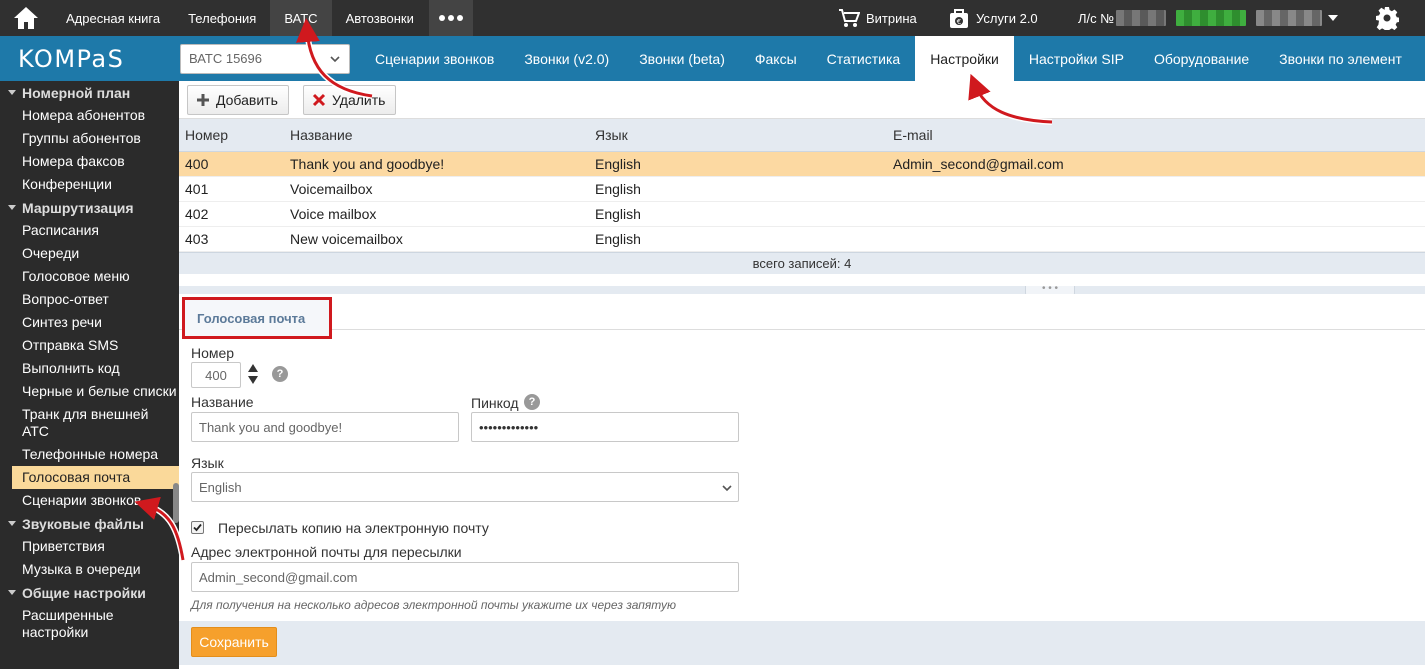  Describe the element at coordinates (682, 58) in the screenshot. I see `tab-calls-beta: Звонки (beta)` at that location.